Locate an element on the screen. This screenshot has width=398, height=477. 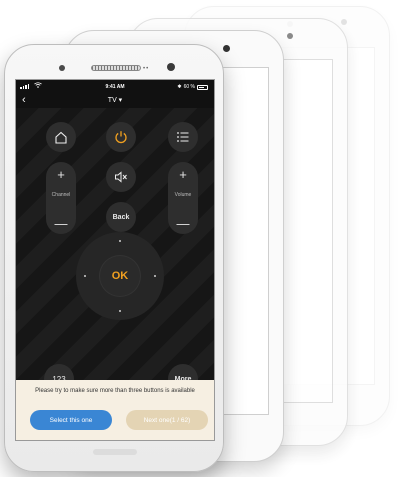
channel-control: + Channel — is located at coordinates (61, 198).